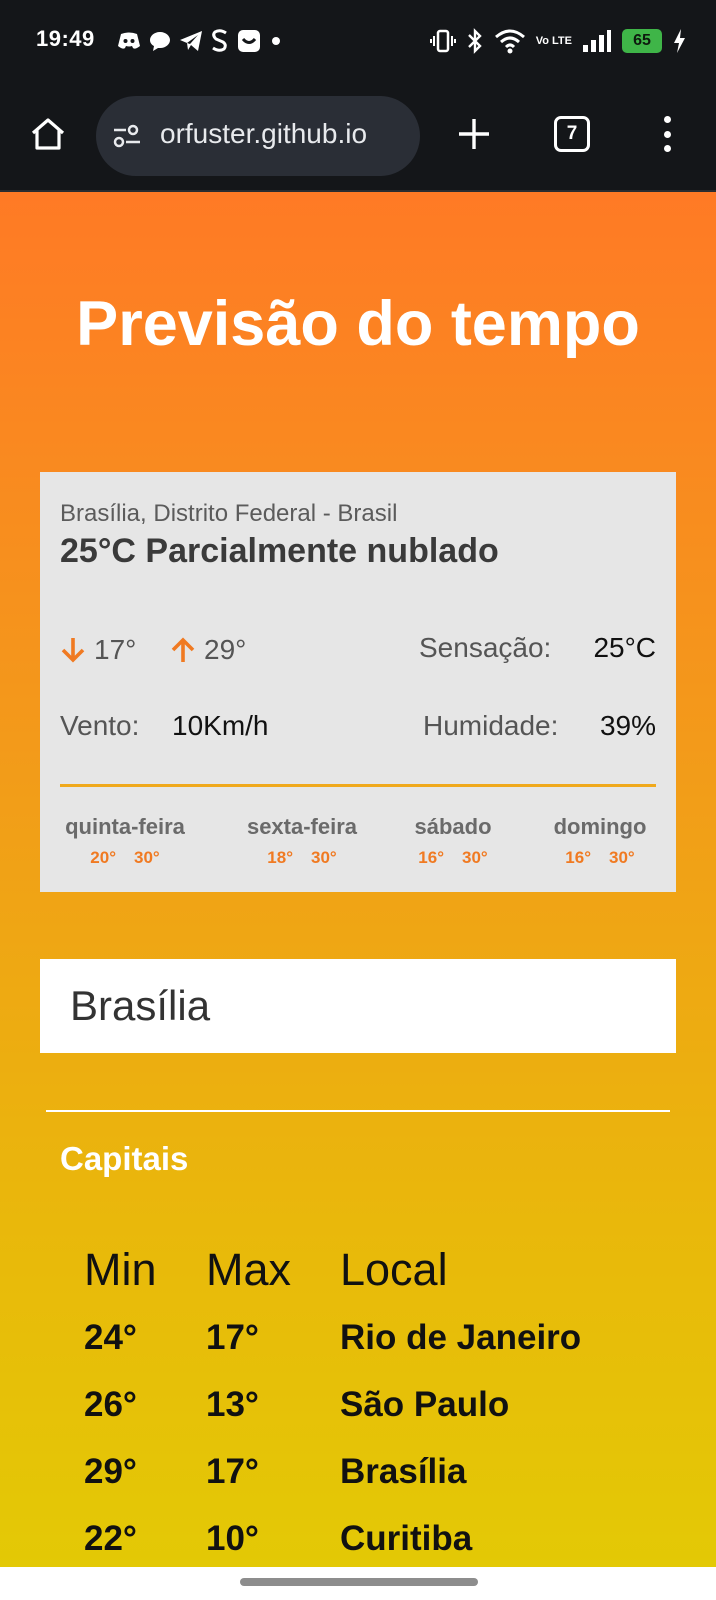 The height and width of the screenshot is (1600, 716). Describe the element at coordinates (358, 785) in the screenshot. I see `card-divider` at that location.